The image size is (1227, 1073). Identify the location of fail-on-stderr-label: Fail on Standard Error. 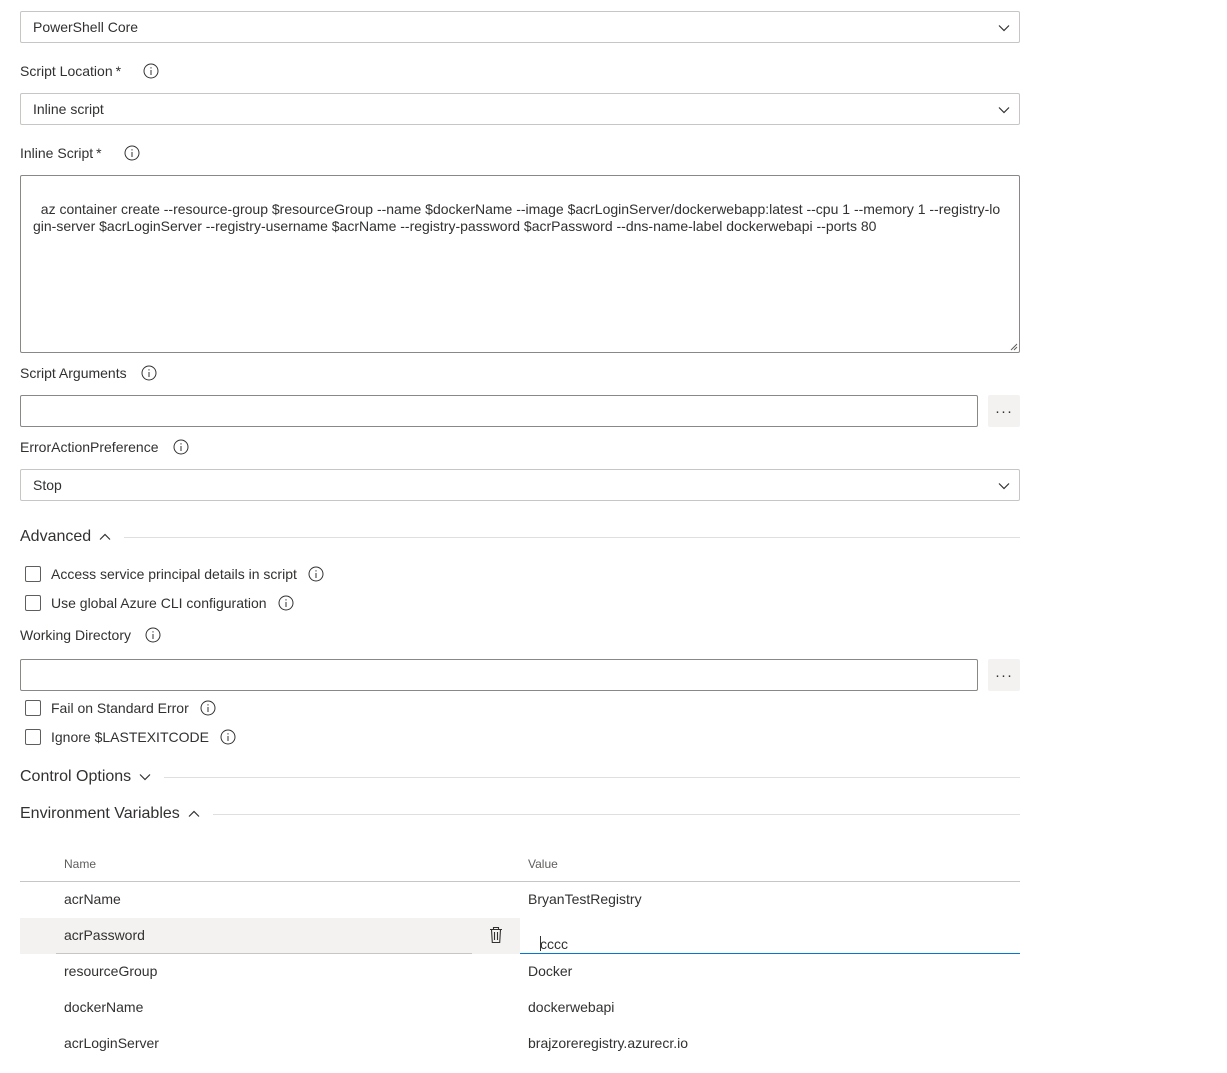
(120, 708).